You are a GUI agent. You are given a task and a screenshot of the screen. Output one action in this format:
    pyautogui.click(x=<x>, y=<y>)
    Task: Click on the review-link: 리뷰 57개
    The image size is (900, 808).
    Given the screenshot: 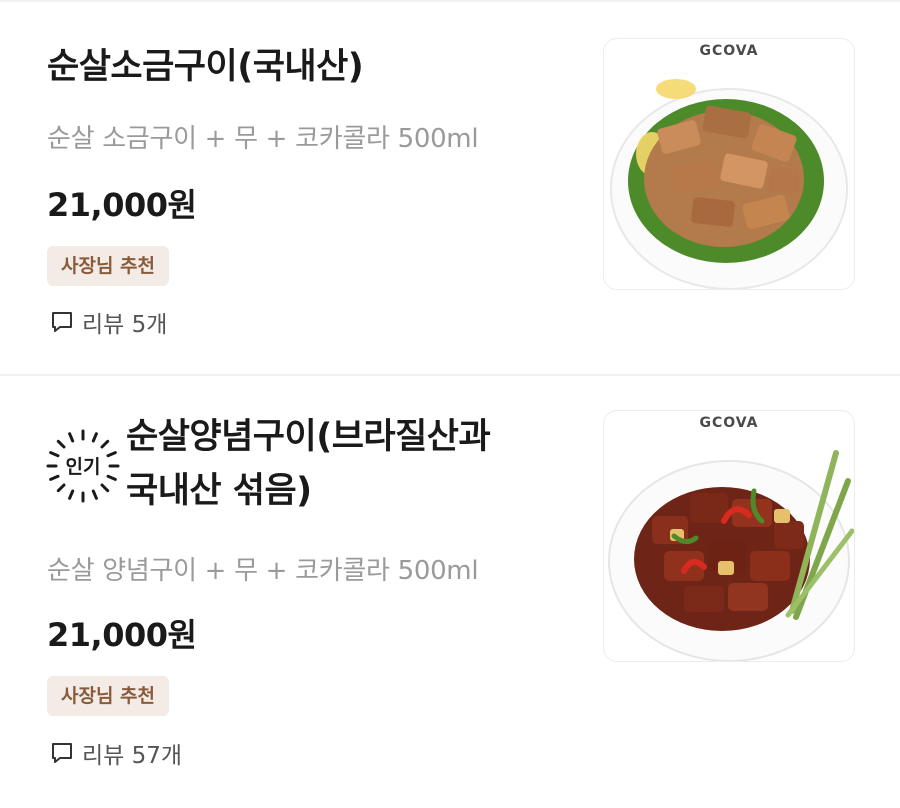 What is the action you would take?
    pyautogui.click(x=116, y=753)
    